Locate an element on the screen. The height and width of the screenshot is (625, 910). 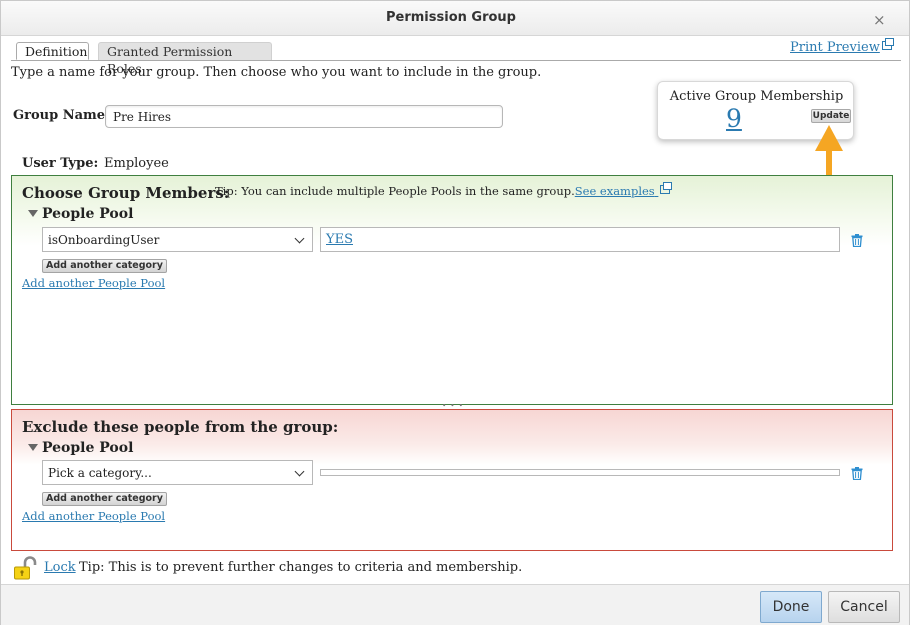
user-type-value: Employee is located at coordinates (136, 163).